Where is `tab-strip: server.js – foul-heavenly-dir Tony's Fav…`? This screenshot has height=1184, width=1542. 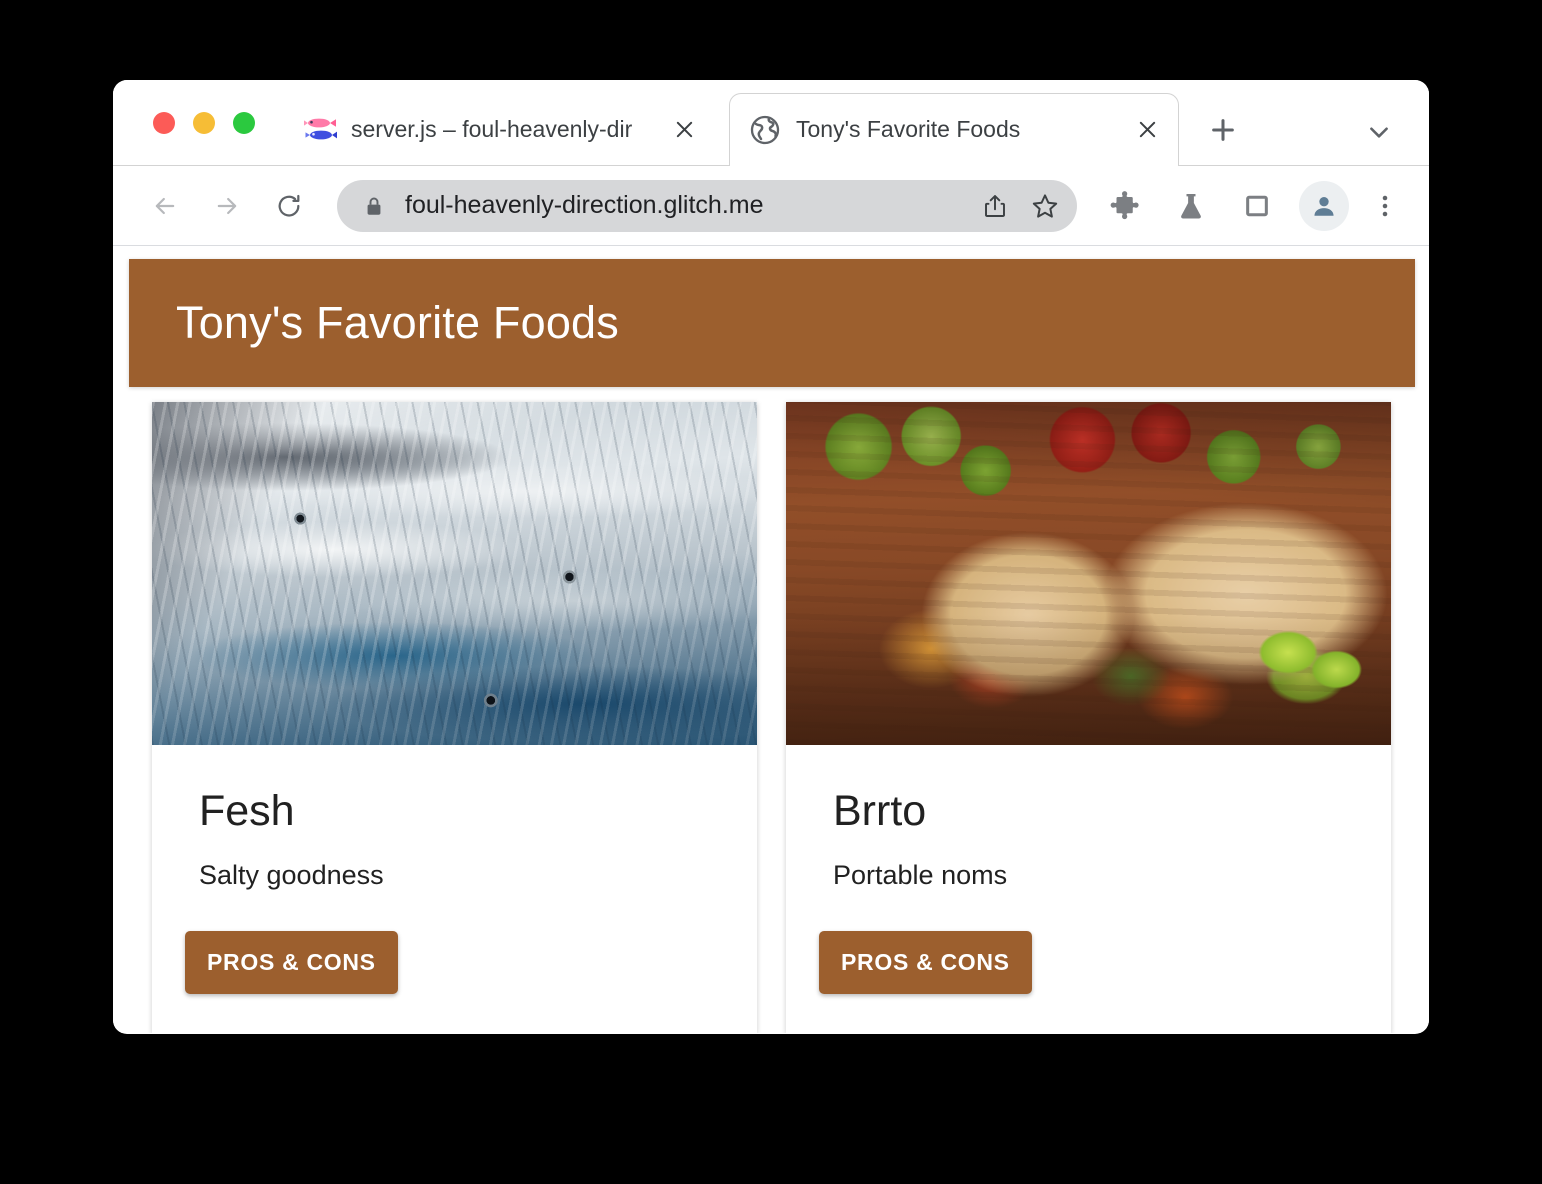
tab-strip: server.js – foul-heavenly-dir Tony's Fav… is located at coordinates (771, 123).